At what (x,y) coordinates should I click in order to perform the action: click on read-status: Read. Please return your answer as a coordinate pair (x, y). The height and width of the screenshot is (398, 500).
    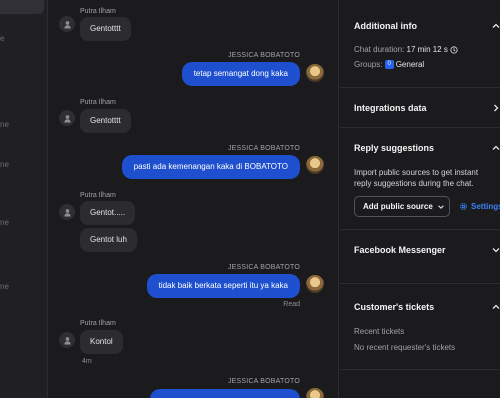
    Looking at the image, I should click on (291, 304).